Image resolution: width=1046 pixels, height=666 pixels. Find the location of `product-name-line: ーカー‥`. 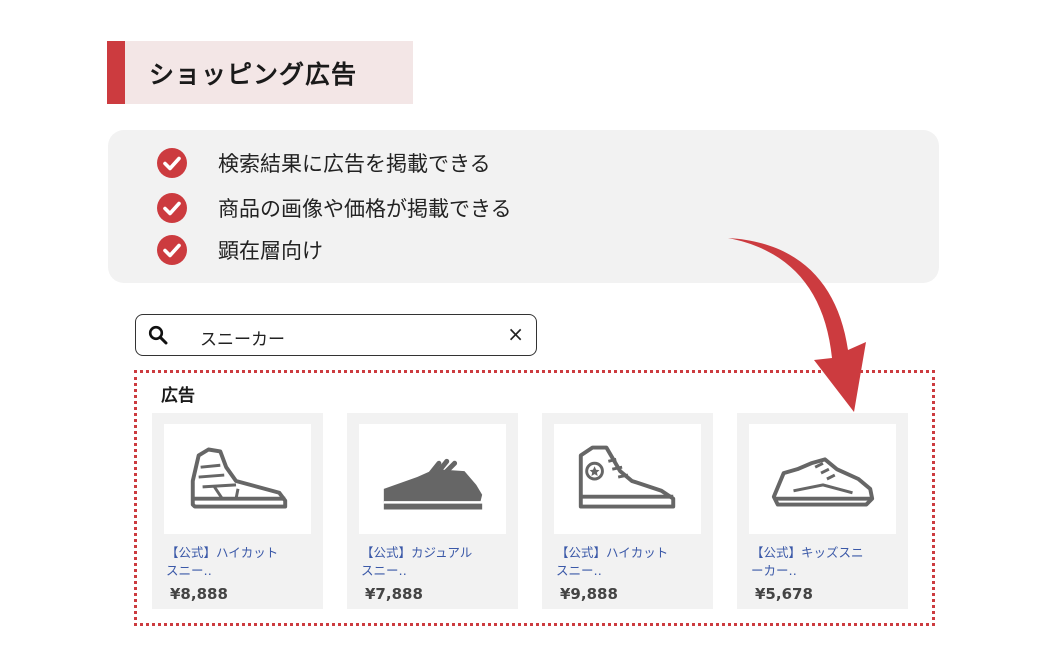

product-name-line: ーカー‥ is located at coordinates (774, 570).